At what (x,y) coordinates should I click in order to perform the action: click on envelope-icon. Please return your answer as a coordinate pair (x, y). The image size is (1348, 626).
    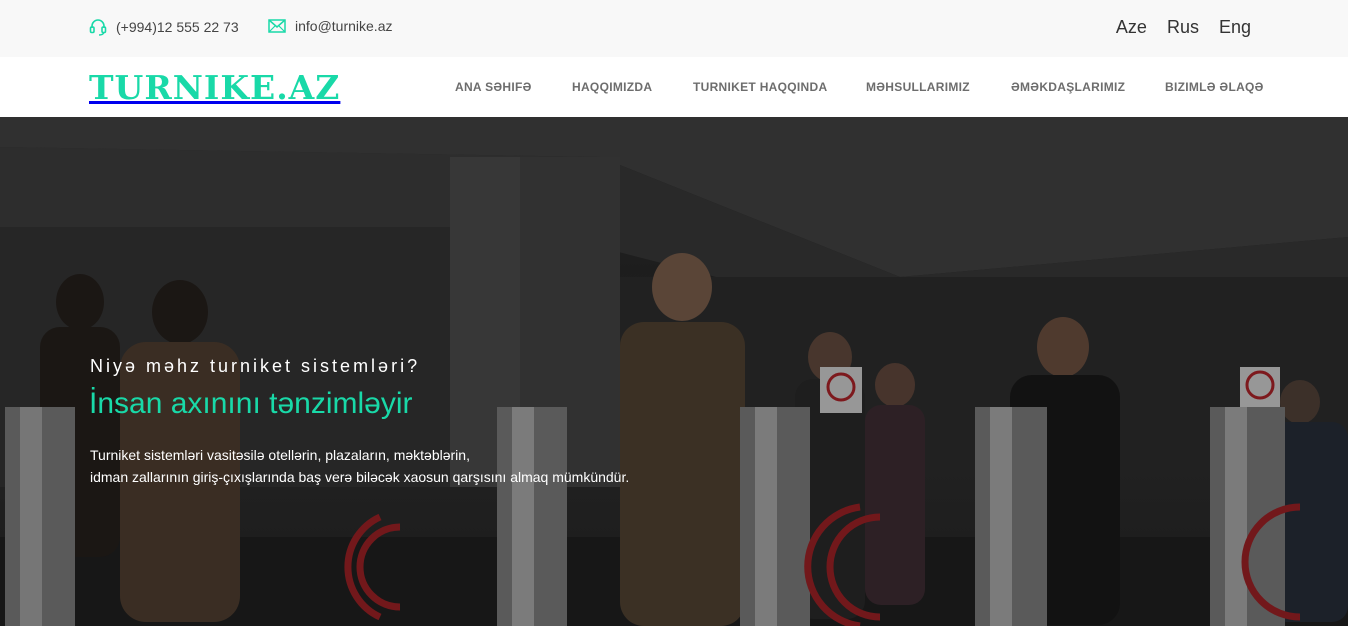
    Looking at the image, I should click on (277, 26).